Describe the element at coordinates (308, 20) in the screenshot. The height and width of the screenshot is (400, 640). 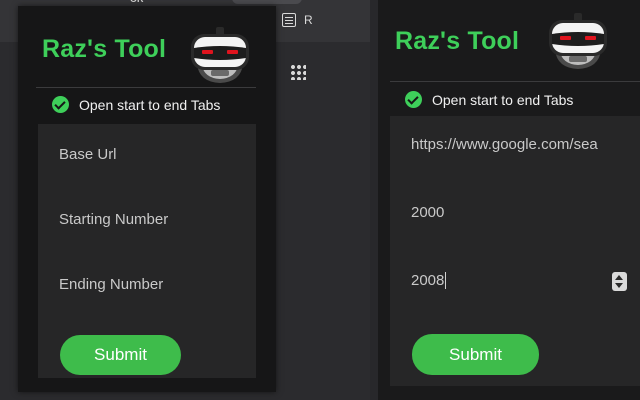
I see `reading-list-label: R` at that location.